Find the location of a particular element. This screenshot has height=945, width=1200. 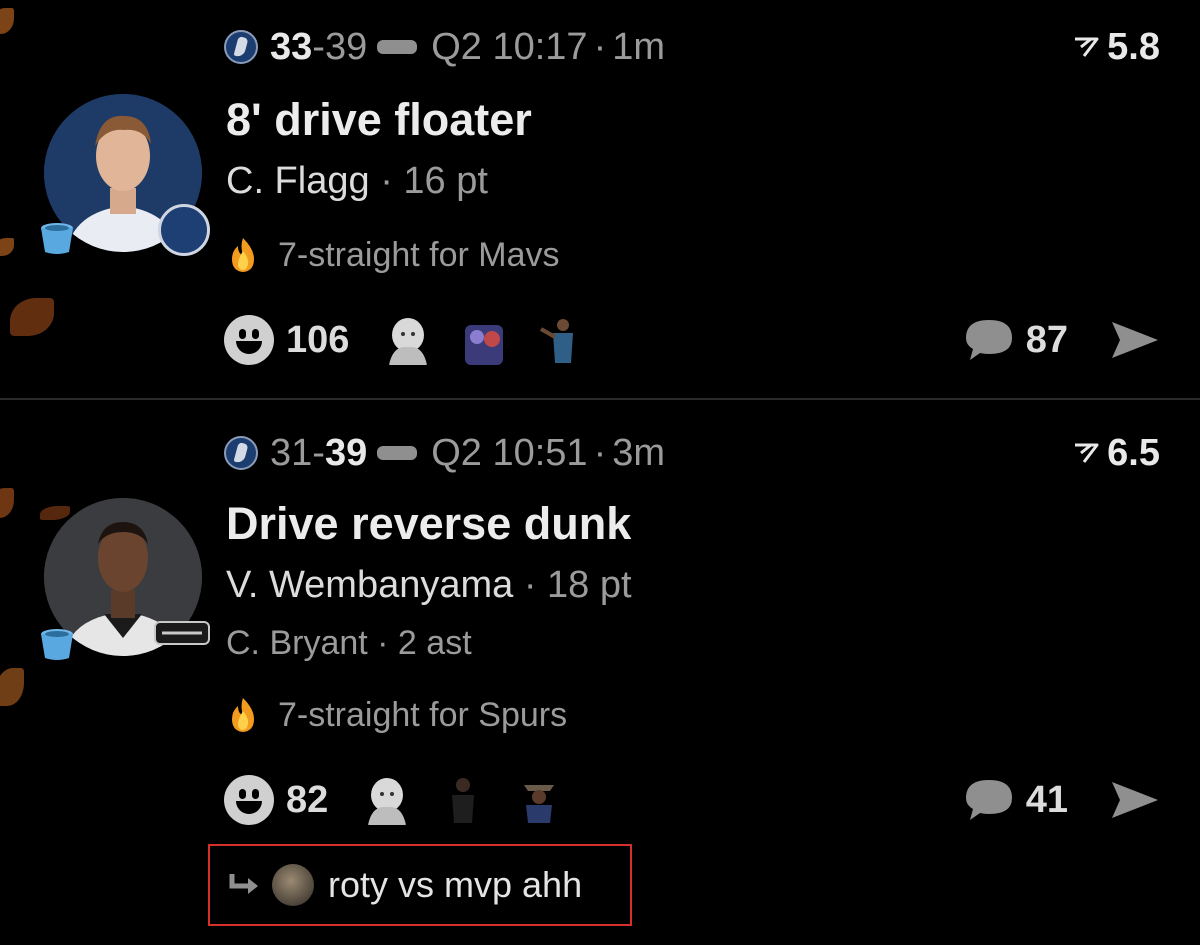

score-line: 33 - 39 Q2 10:17 · 1m is located at coordinates (444, 47).